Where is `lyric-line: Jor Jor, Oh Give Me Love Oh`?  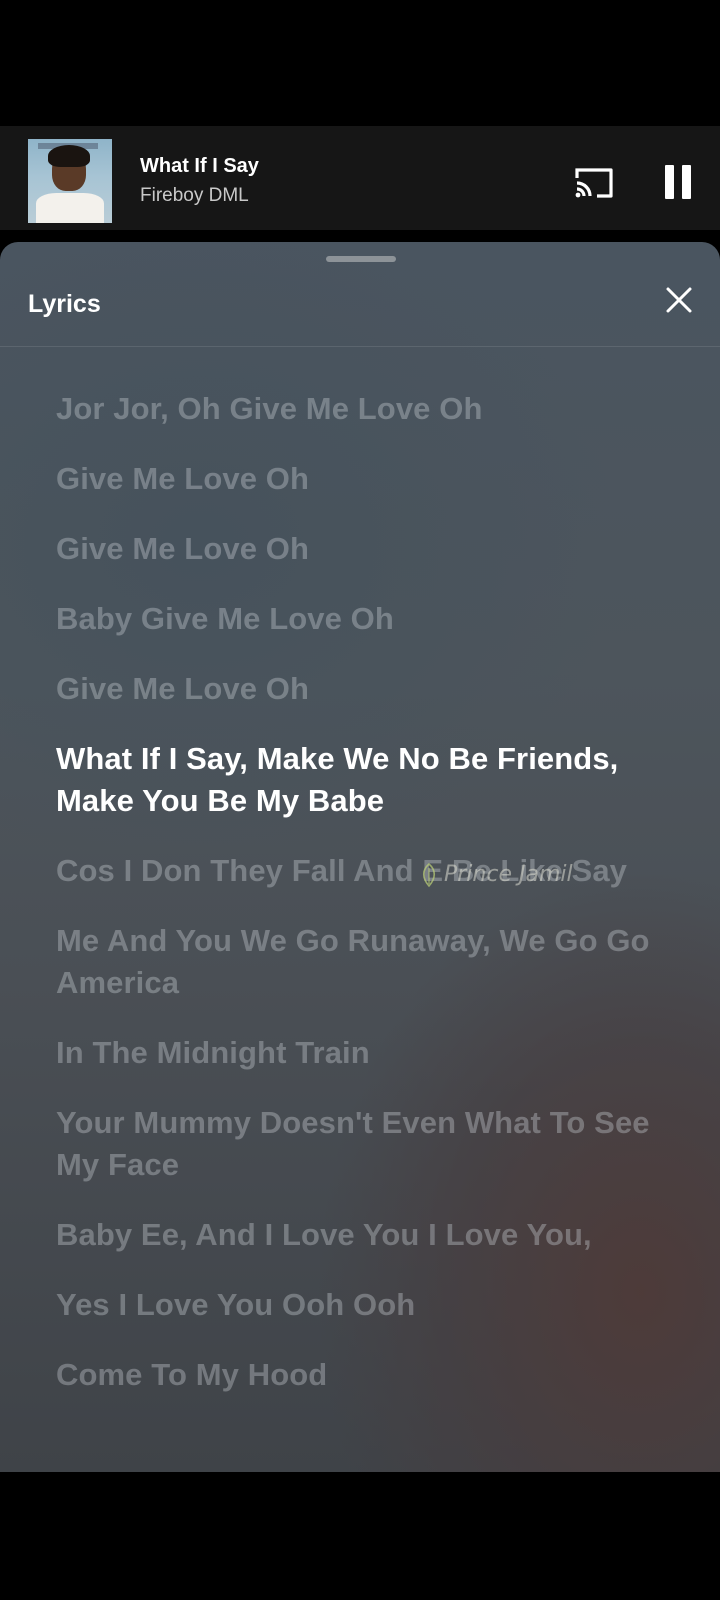 lyric-line: Jor Jor, Oh Give Me Love Oh is located at coordinates (356, 409).